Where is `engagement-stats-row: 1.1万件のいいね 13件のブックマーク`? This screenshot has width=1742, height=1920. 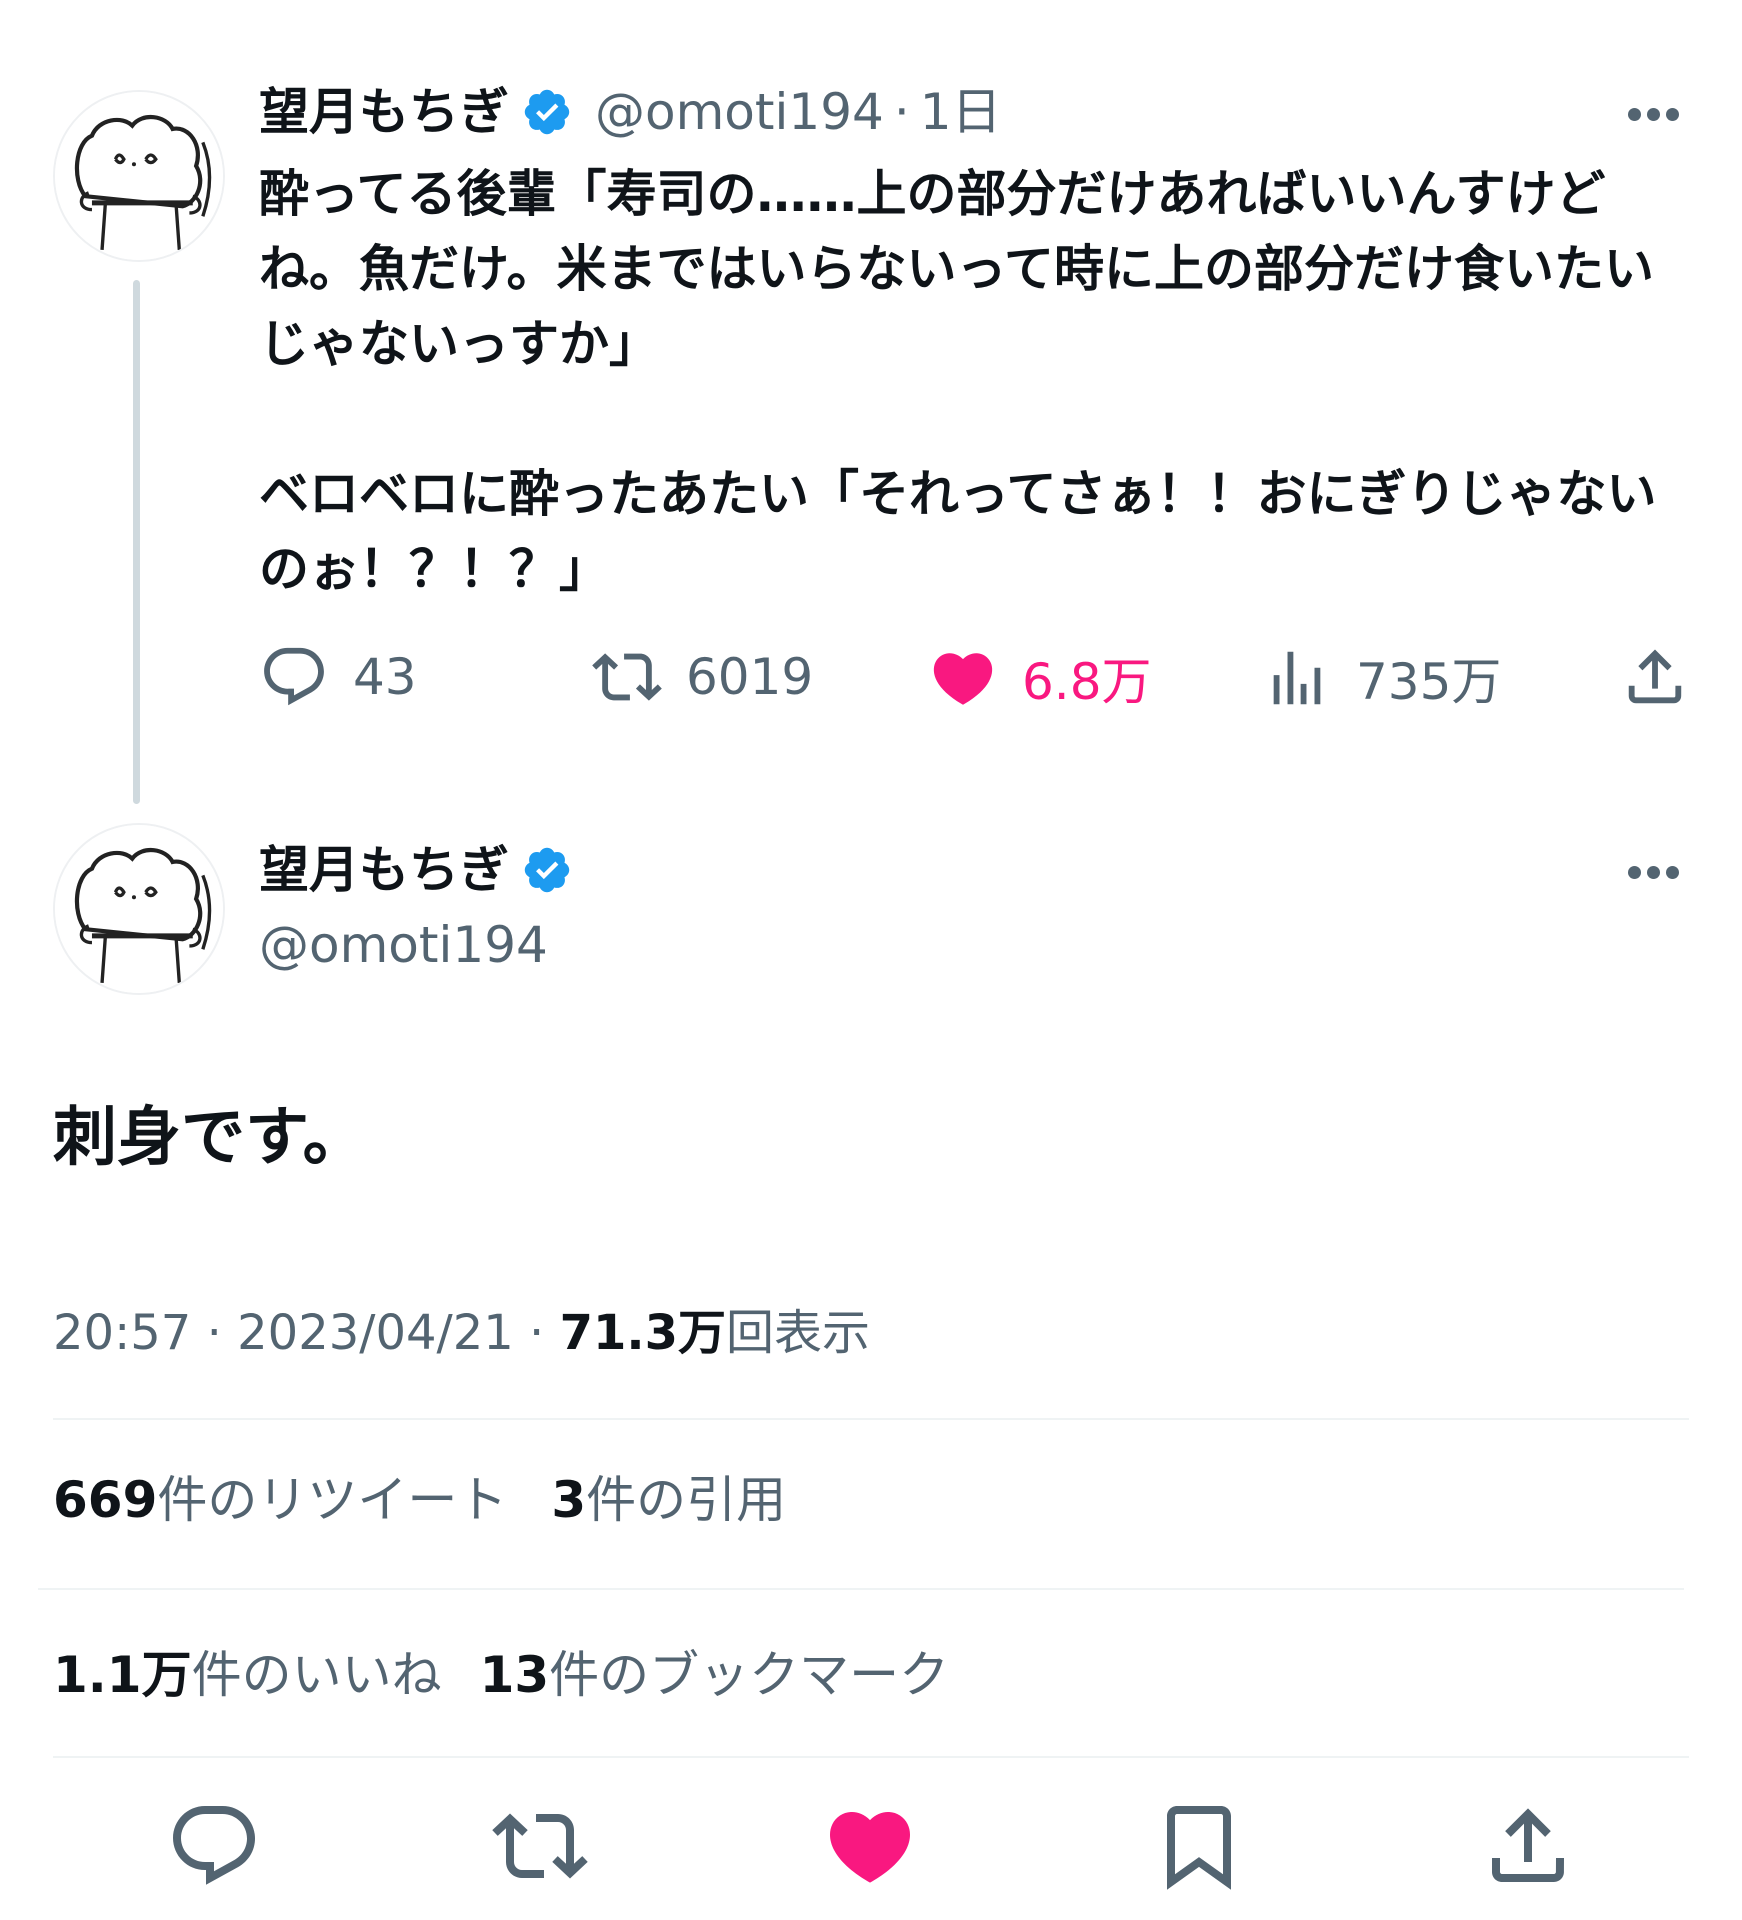
engagement-stats-row: 1.1万件のいいね 13件のブックマーク is located at coordinates (501, 1675).